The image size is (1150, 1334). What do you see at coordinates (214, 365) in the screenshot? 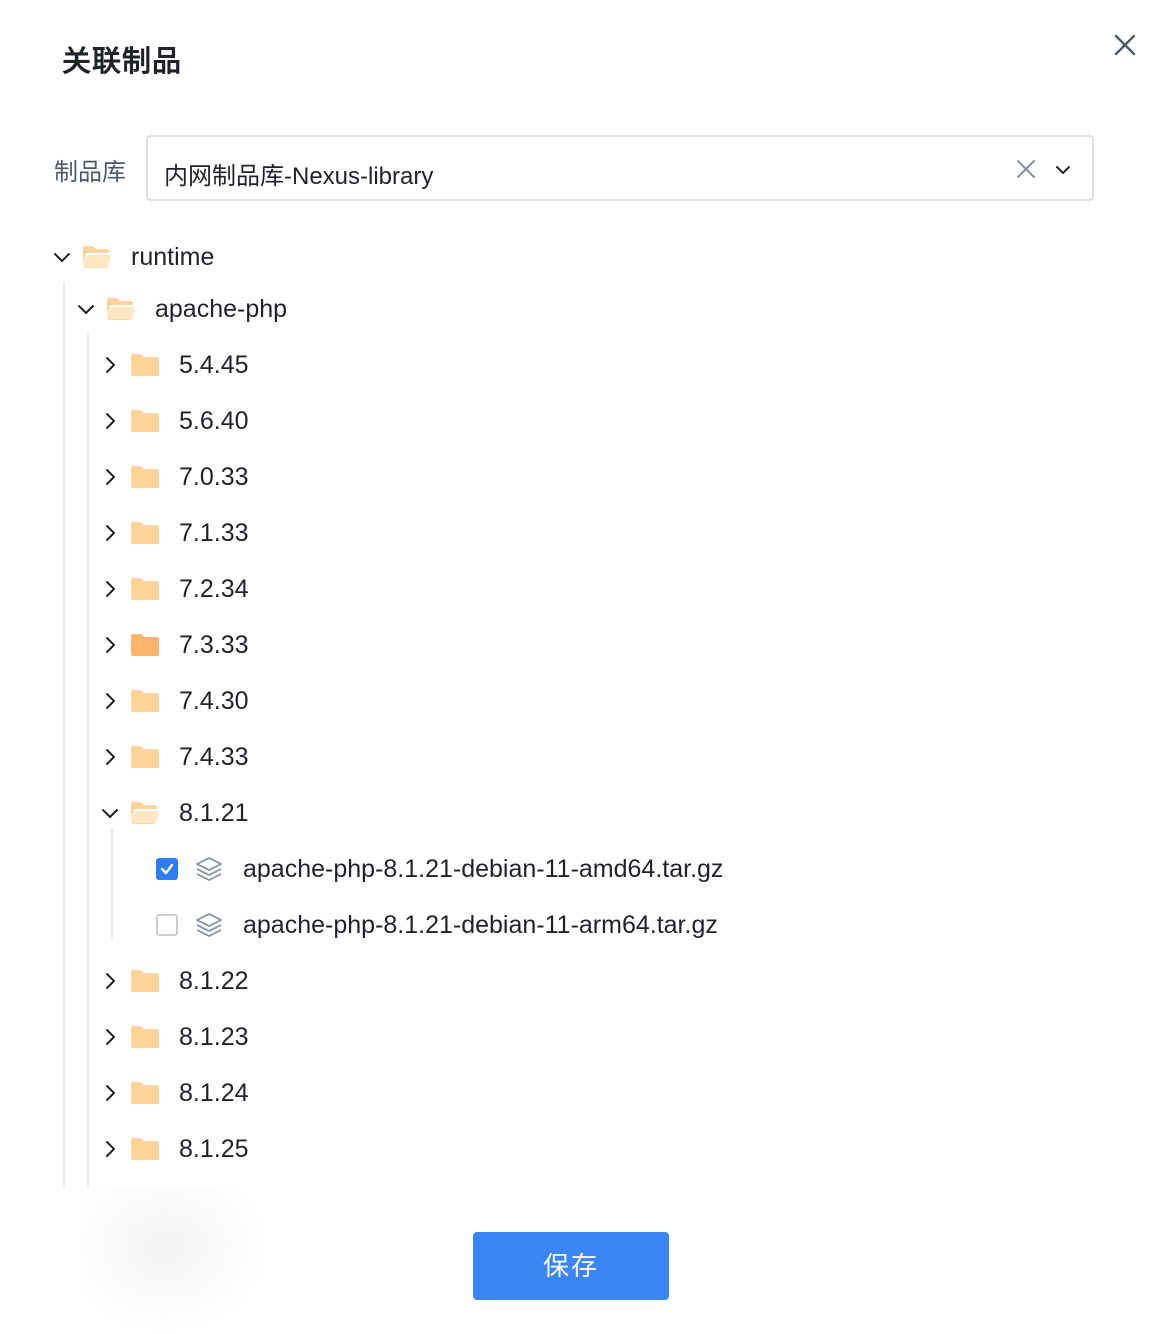
I see `tree-node-label: 5.4.45` at bounding box center [214, 365].